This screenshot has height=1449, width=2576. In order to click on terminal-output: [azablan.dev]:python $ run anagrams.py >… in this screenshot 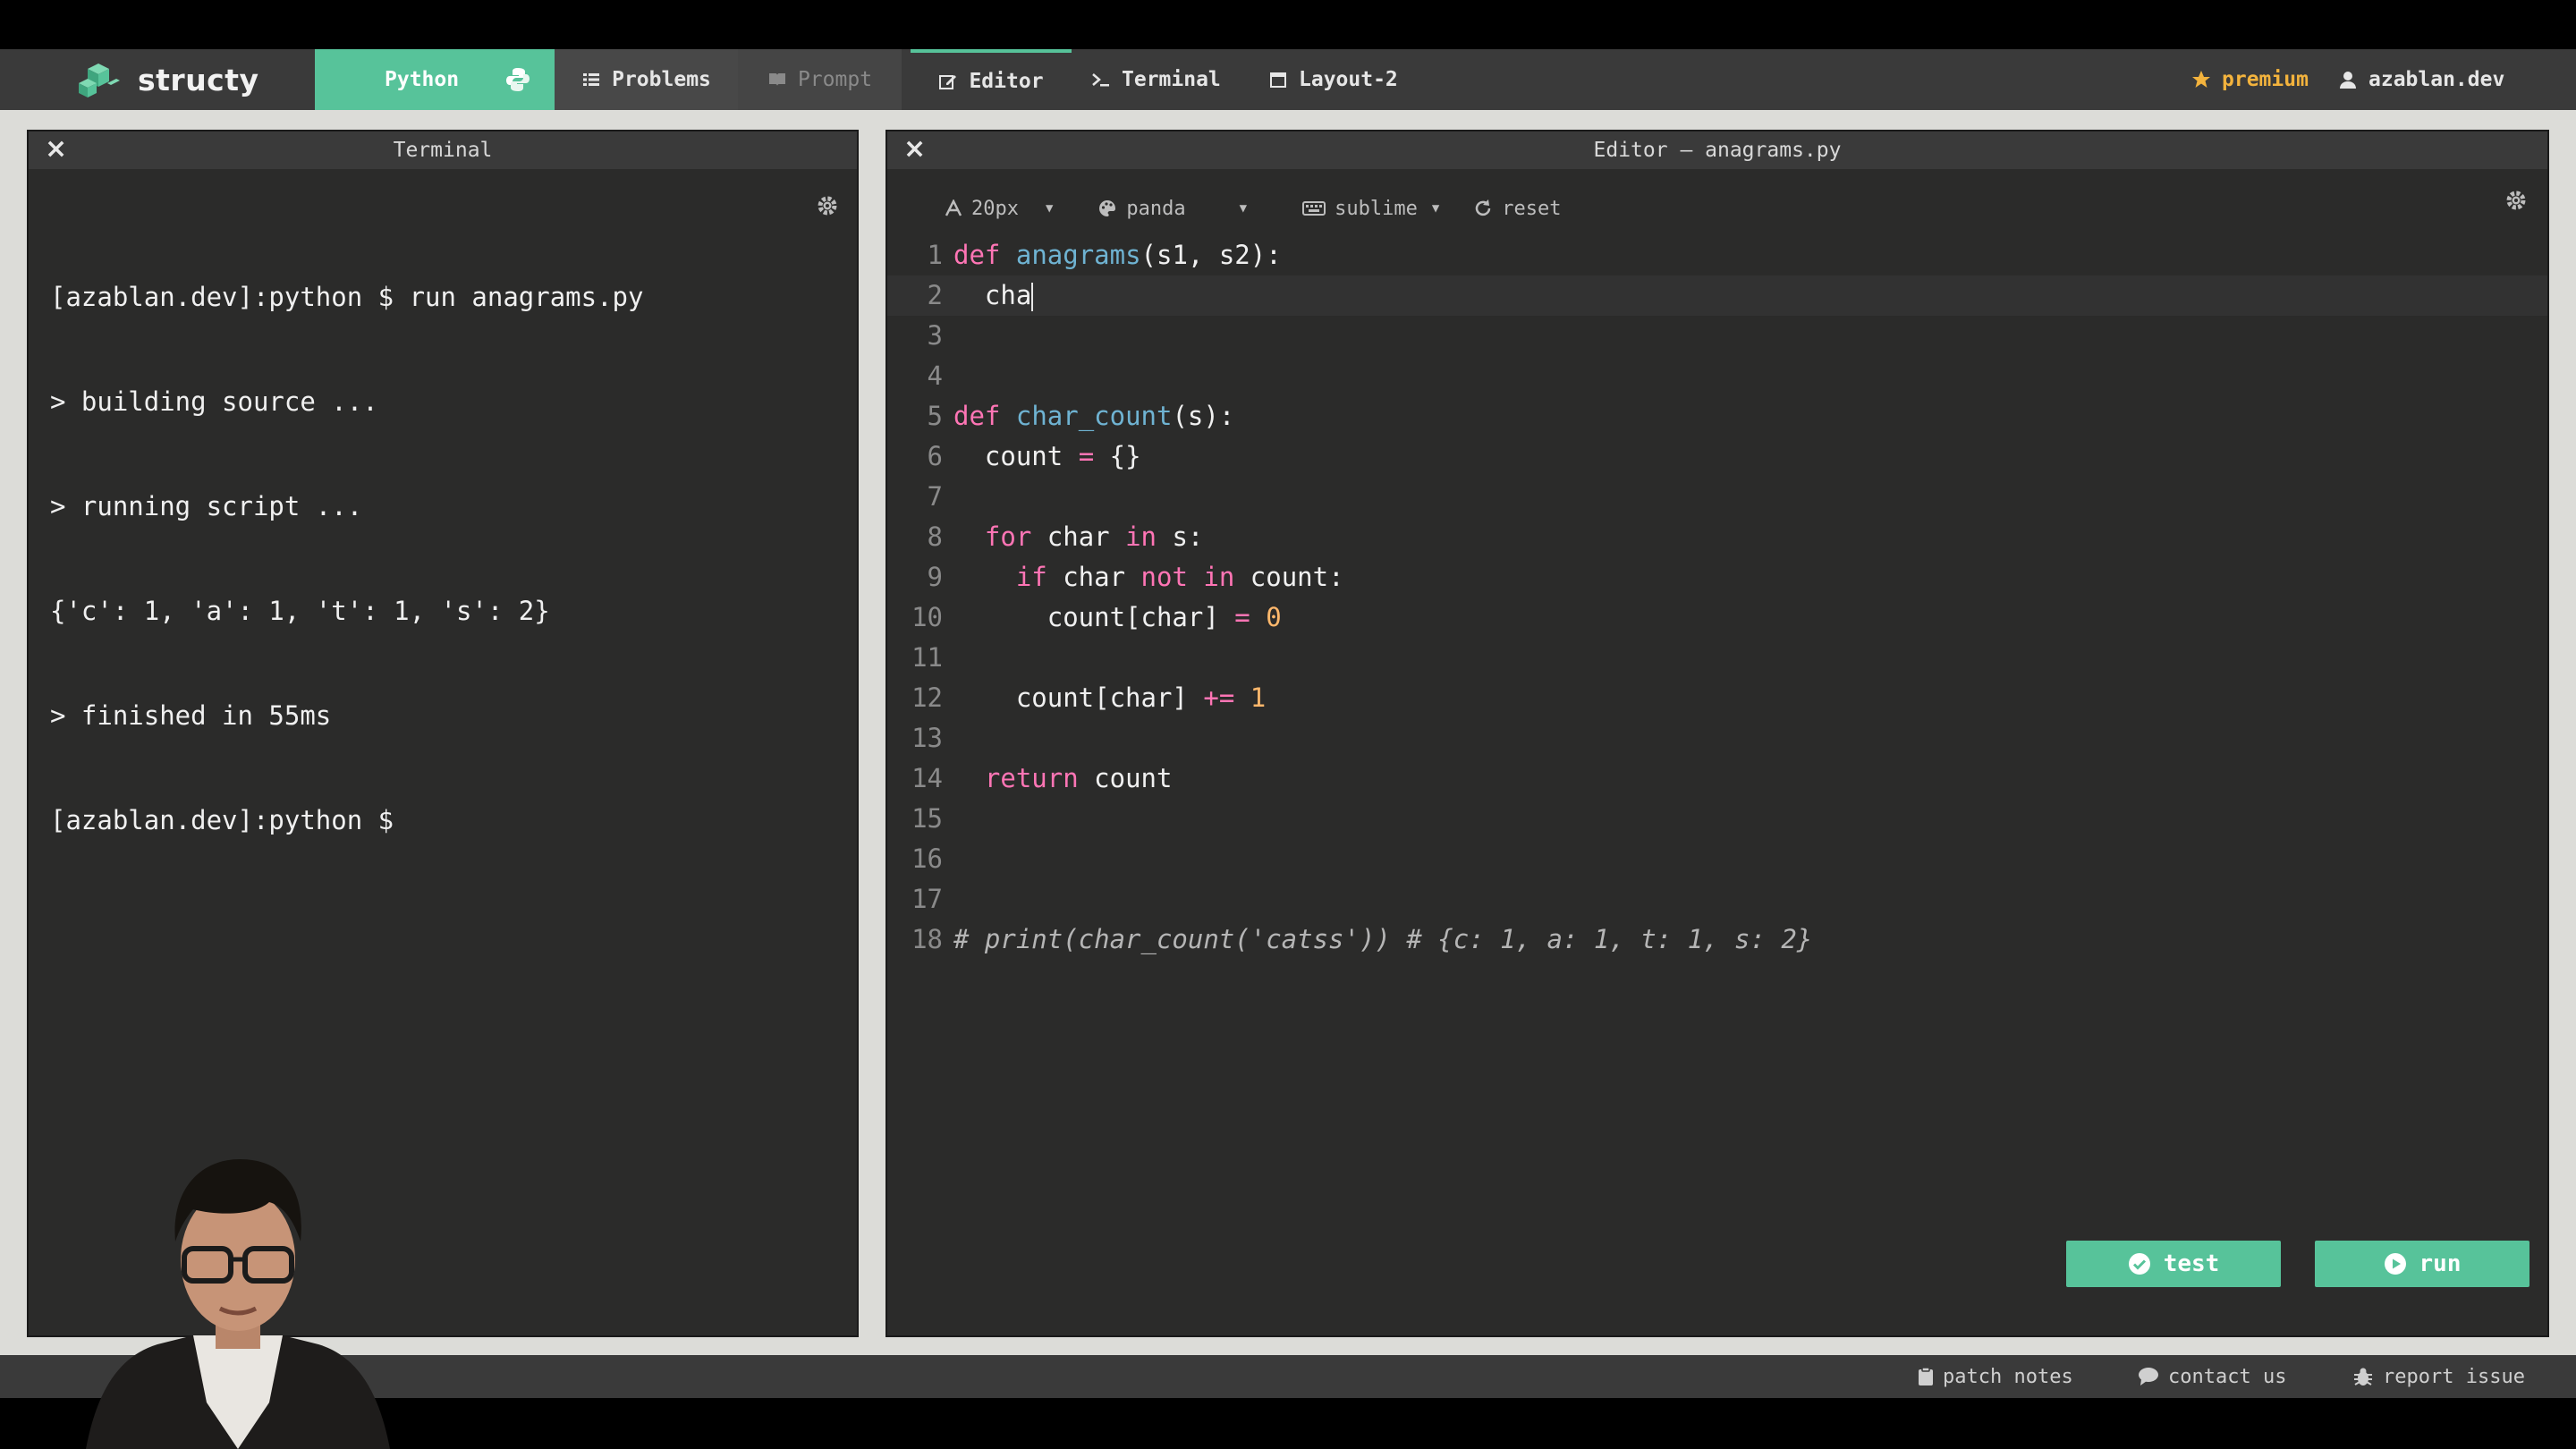, I will do `click(346, 559)`.